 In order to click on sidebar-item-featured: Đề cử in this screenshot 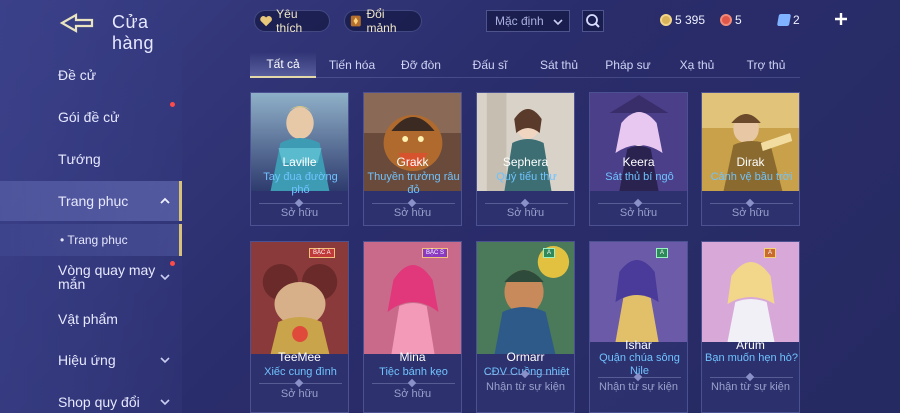, I will do `click(91, 75)`.